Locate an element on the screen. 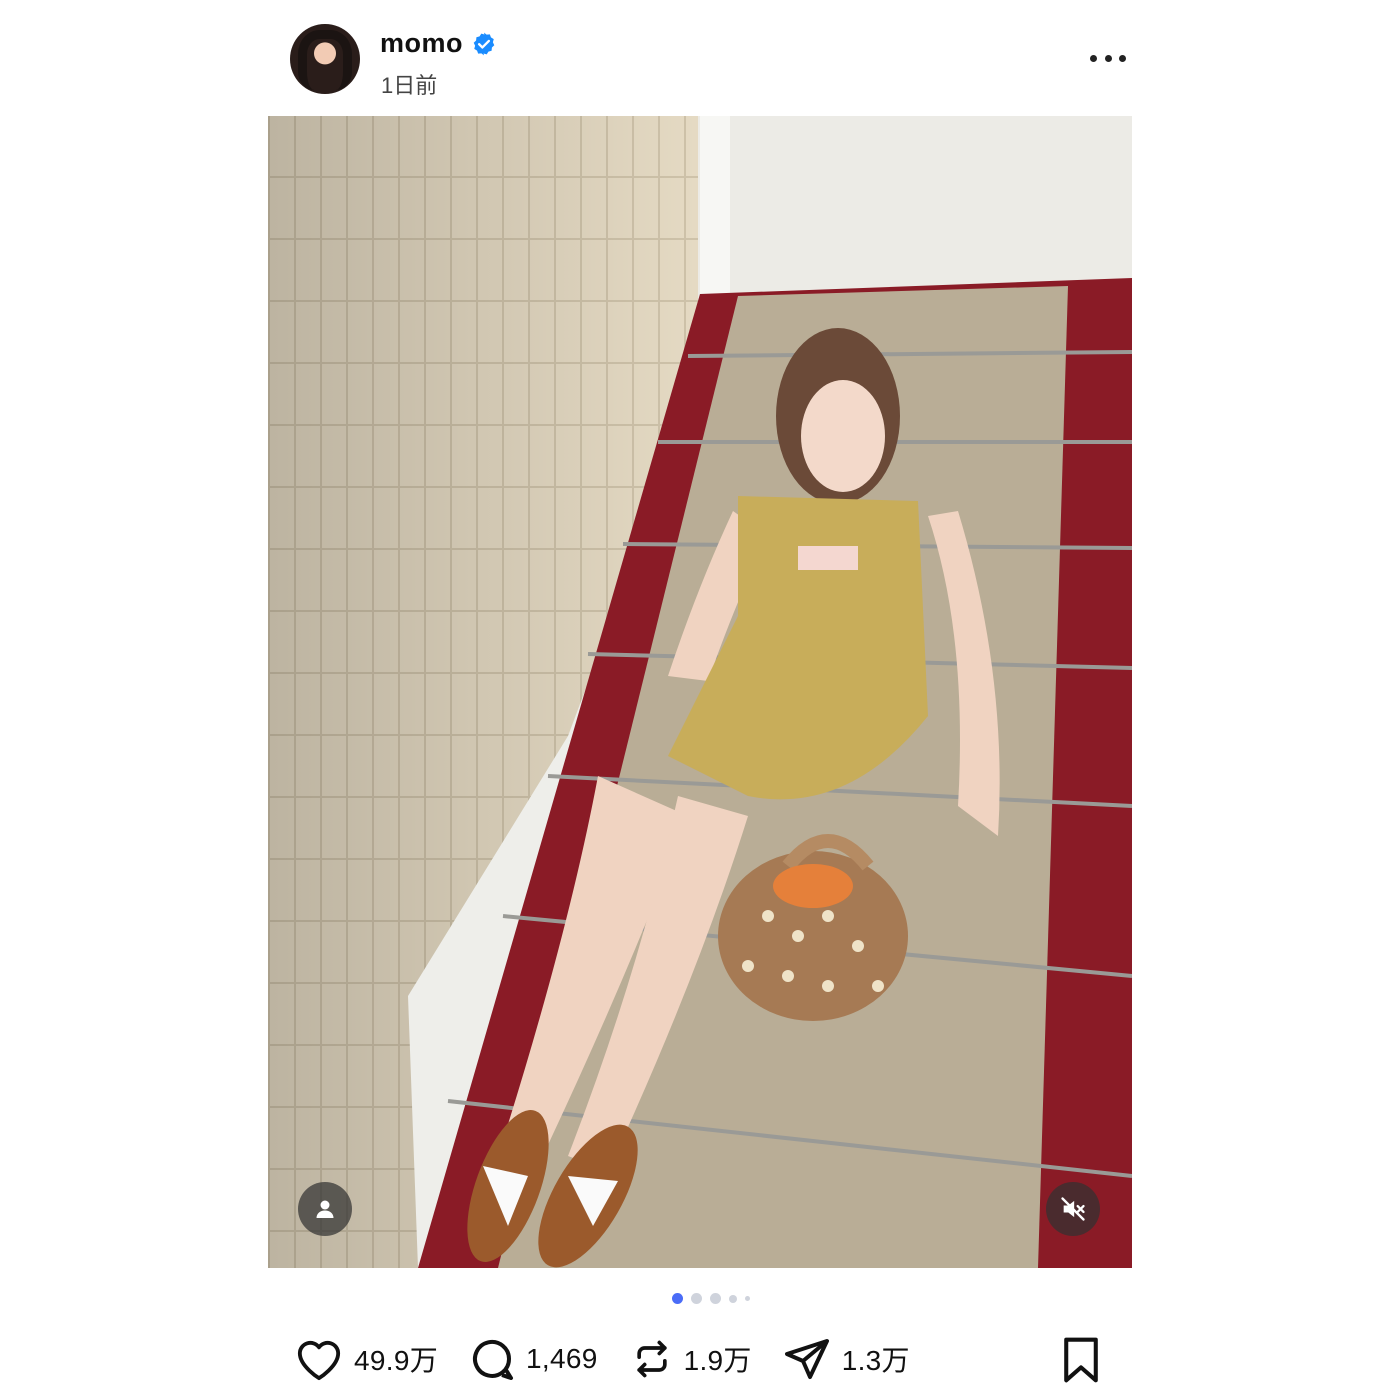 The image size is (1400, 1400). verified-badge-icon is located at coordinates (484, 43).